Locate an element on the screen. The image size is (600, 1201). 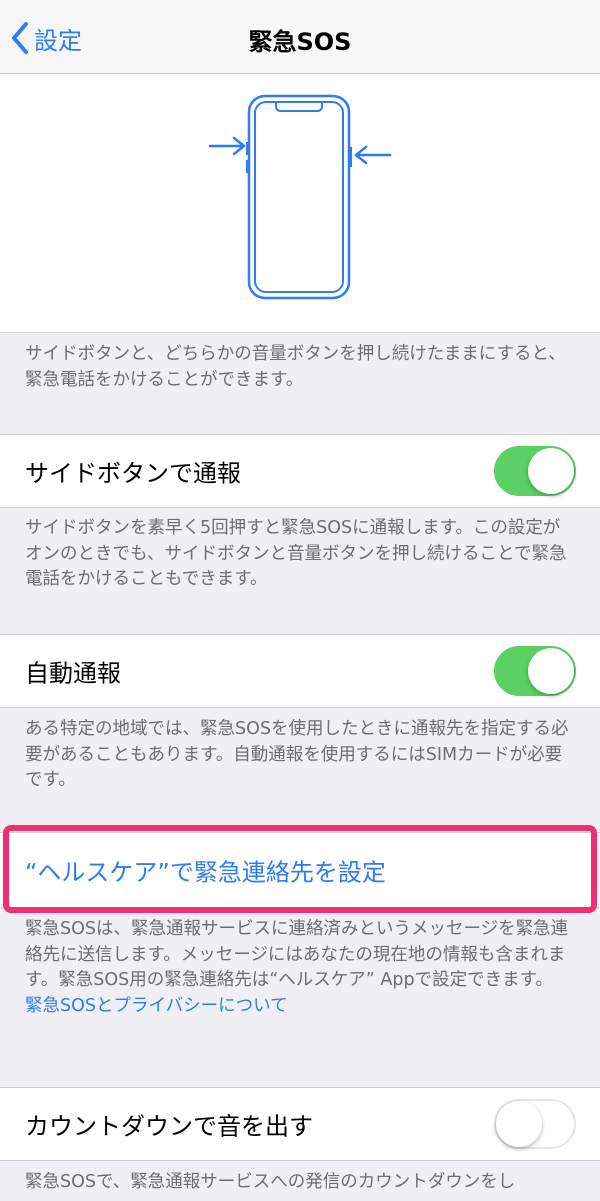
health-emergency-contacts-link: “ヘルスケア”で緊急連絡先を設定 is located at coordinates (205, 870).